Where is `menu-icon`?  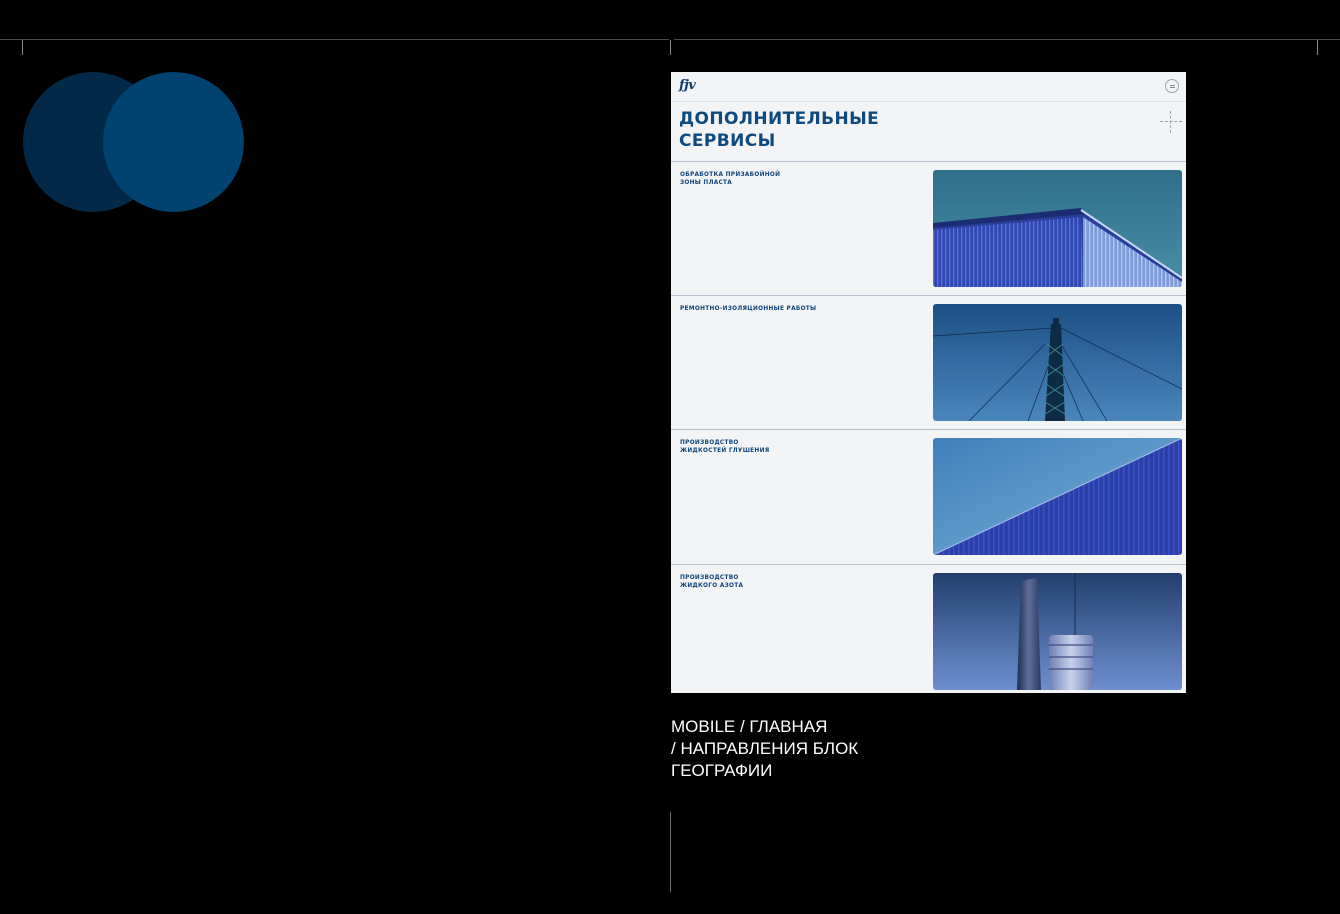
menu-icon is located at coordinates (1172, 86).